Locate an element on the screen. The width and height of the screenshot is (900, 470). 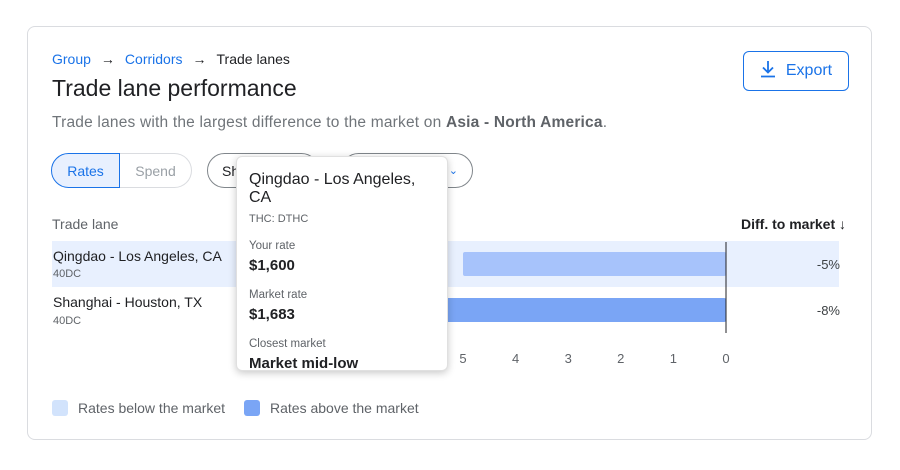
legend-swatch-below is located at coordinates (60, 408).